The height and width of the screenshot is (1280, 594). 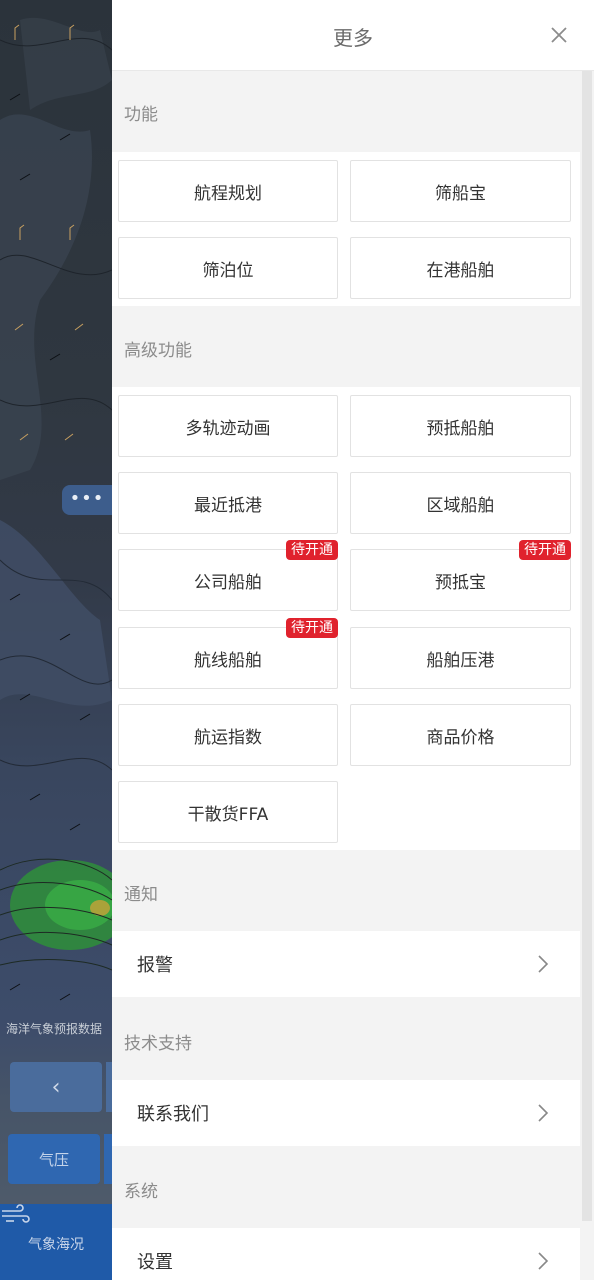 I want to click on tab-weather-sea: 气象海况, so click(x=56, y=1242).